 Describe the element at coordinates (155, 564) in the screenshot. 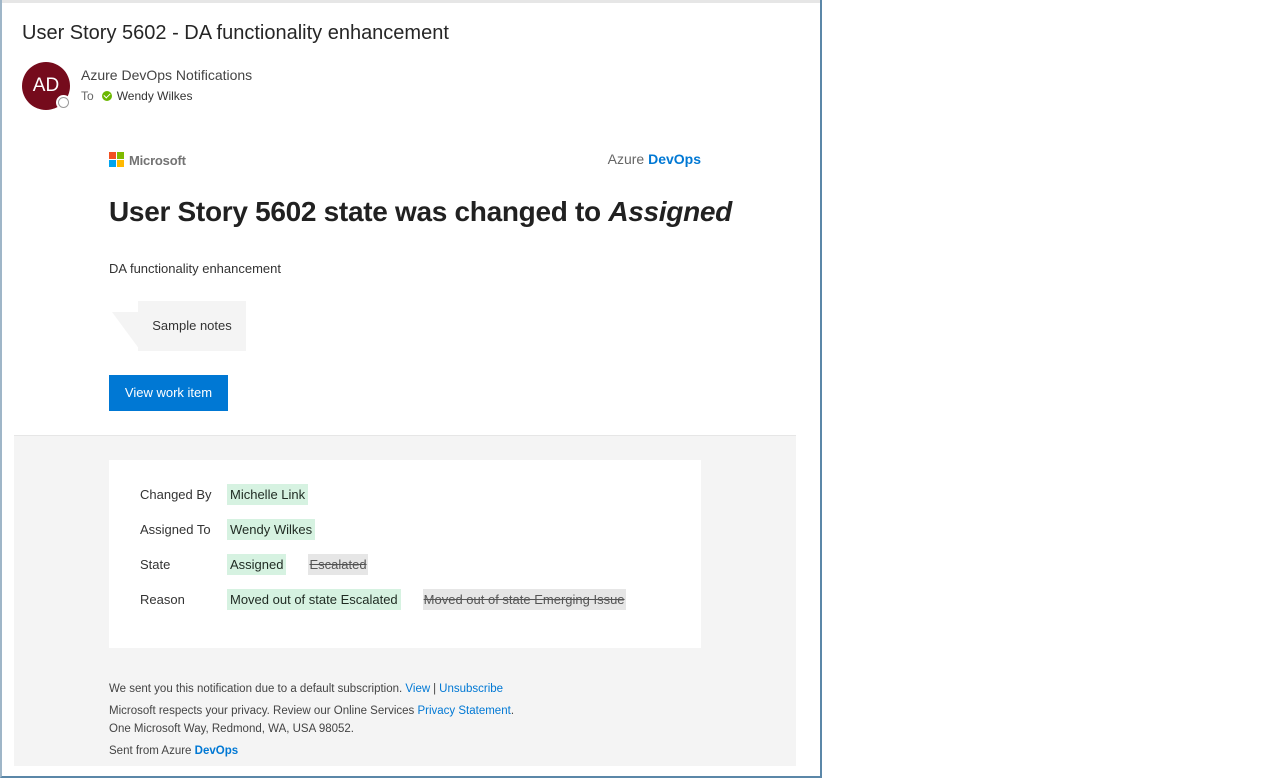

I see `state-label: State` at that location.